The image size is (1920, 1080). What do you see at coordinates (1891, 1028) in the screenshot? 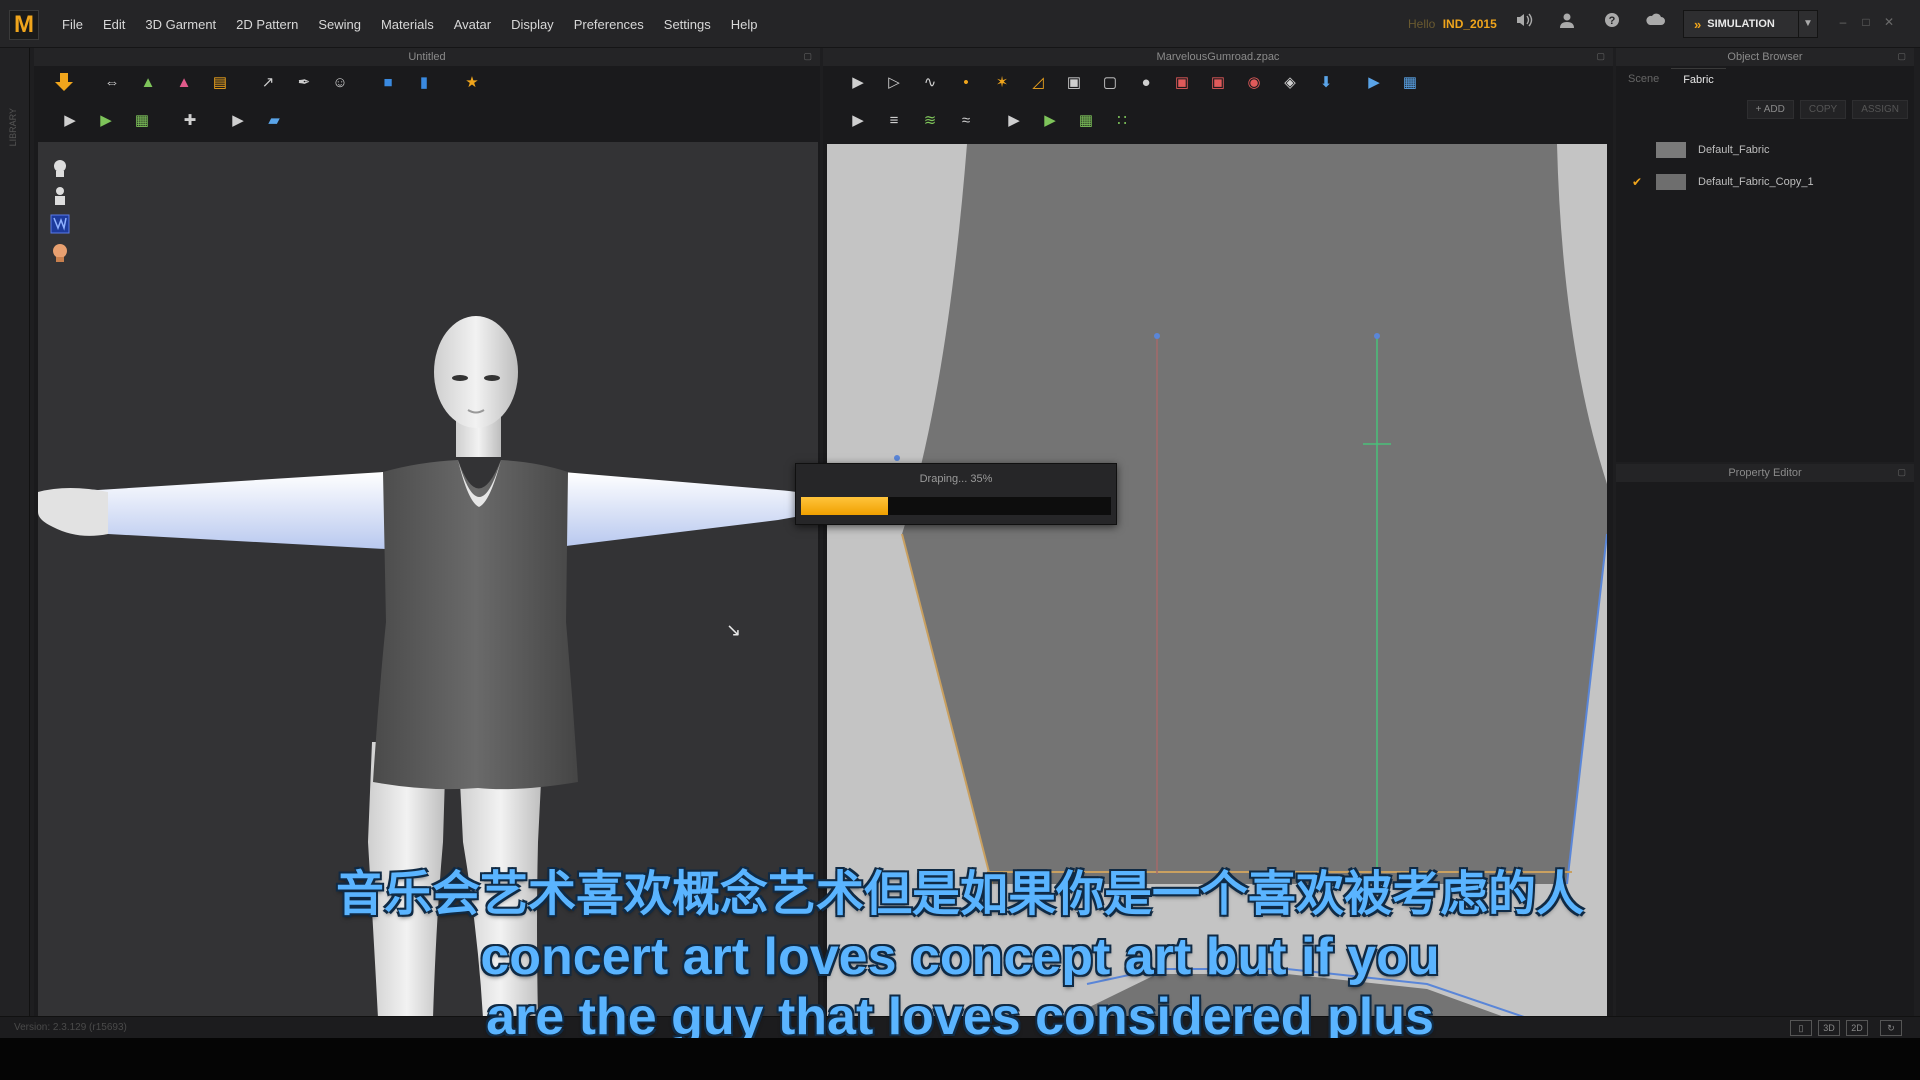
I see `refresh-icon: ↻` at bounding box center [1891, 1028].